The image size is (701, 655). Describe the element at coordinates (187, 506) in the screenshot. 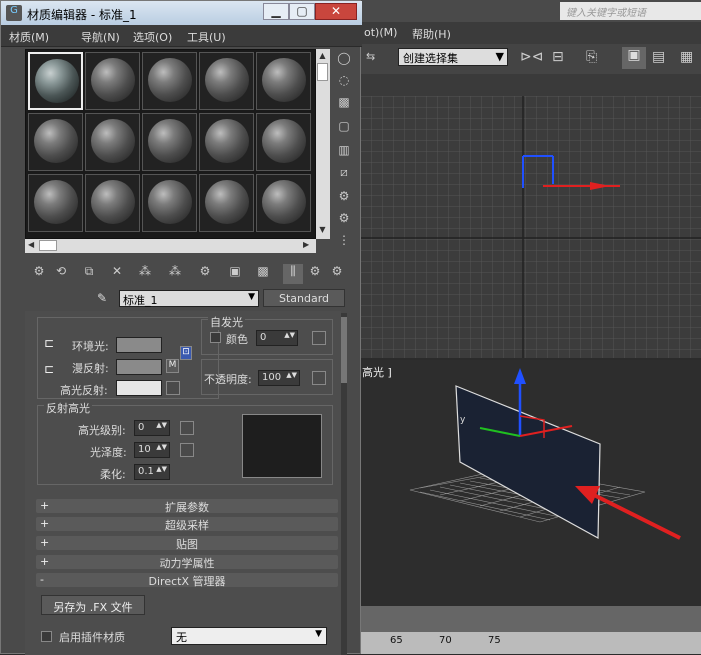

I see `rollout-extended-parameters: + 扩展参数` at that location.